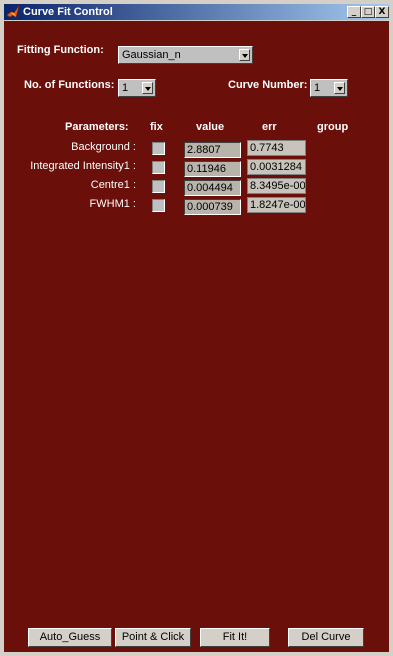  What do you see at coordinates (333, 127) in the screenshot?
I see `group-header: group` at bounding box center [333, 127].